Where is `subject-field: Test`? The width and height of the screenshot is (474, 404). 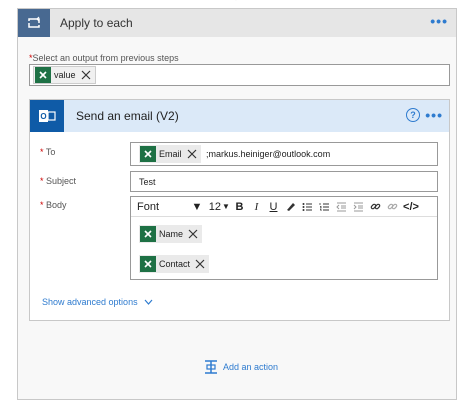
subject-field: Test is located at coordinates (284, 181).